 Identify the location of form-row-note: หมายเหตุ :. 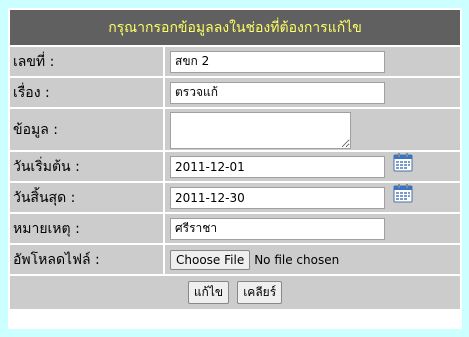
(235, 228).